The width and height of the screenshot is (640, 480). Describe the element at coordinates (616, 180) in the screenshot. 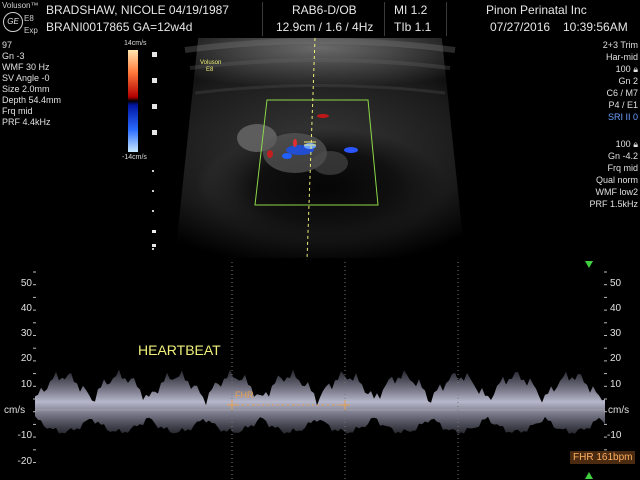

I see `param-quality: Qual norm` at that location.